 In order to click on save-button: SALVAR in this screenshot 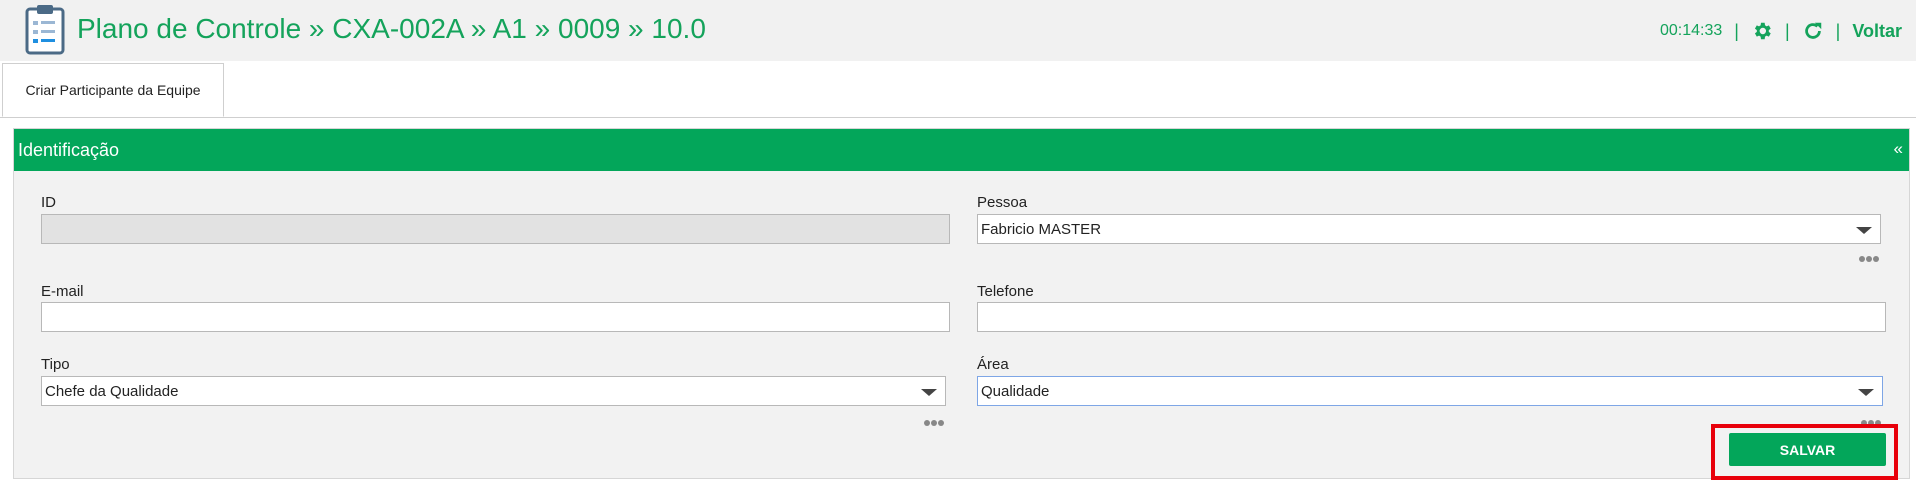, I will do `click(1807, 449)`.